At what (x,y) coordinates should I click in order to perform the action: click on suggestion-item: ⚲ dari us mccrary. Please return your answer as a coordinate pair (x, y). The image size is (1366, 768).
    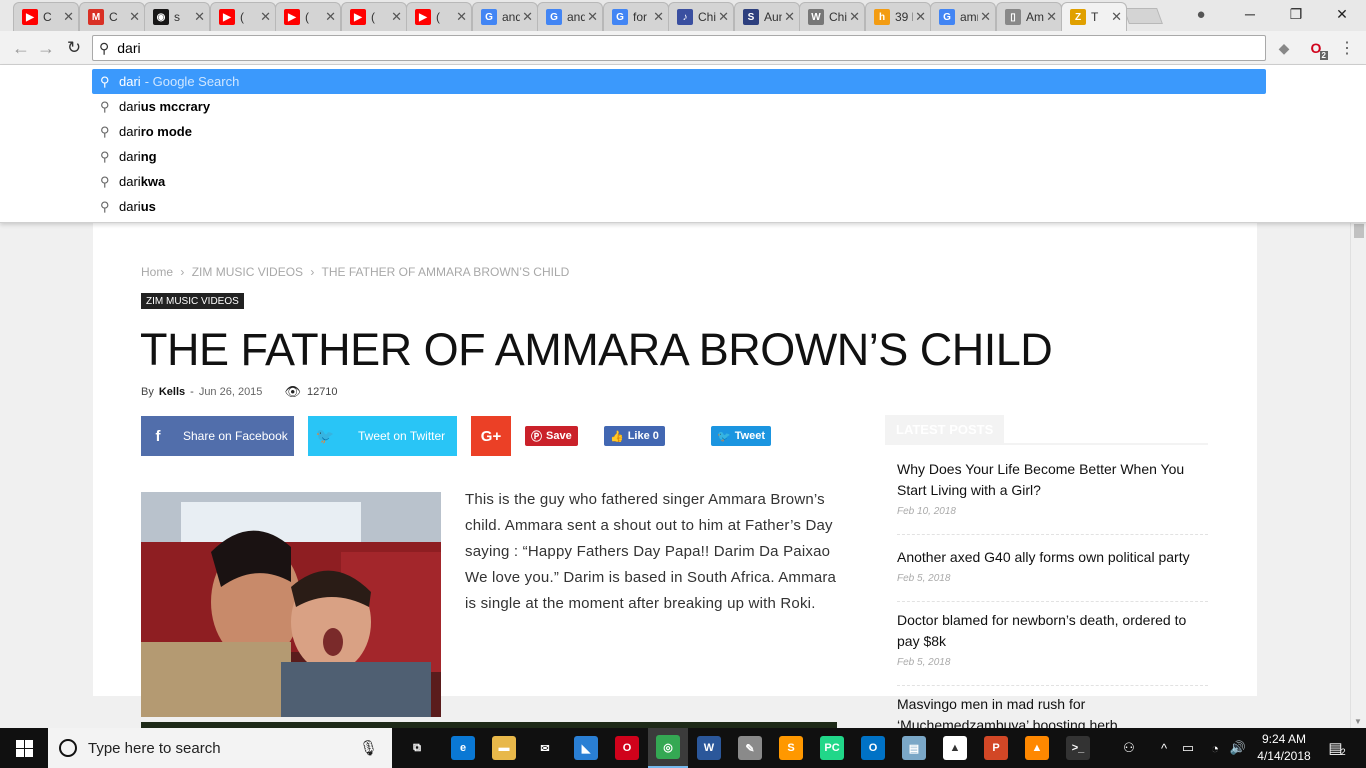
    Looking at the image, I should click on (679, 106).